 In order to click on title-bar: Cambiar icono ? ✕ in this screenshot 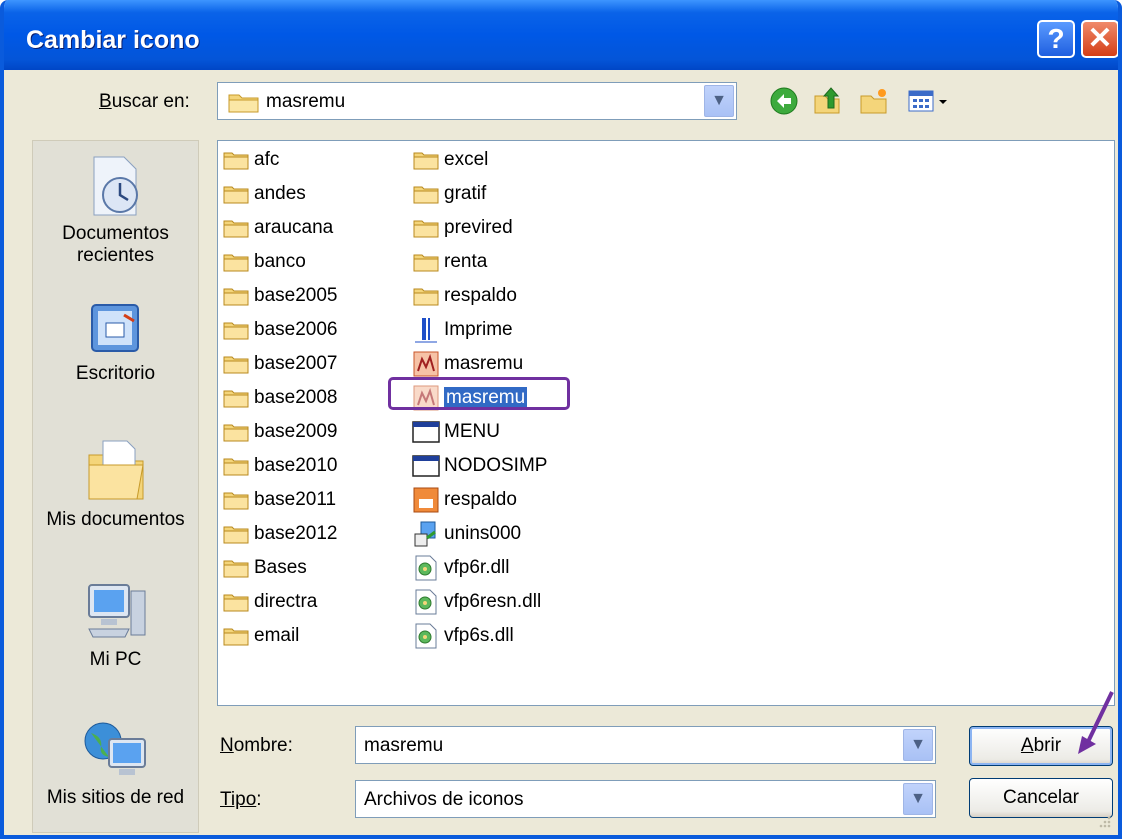, I will do `click(561, 35)`.